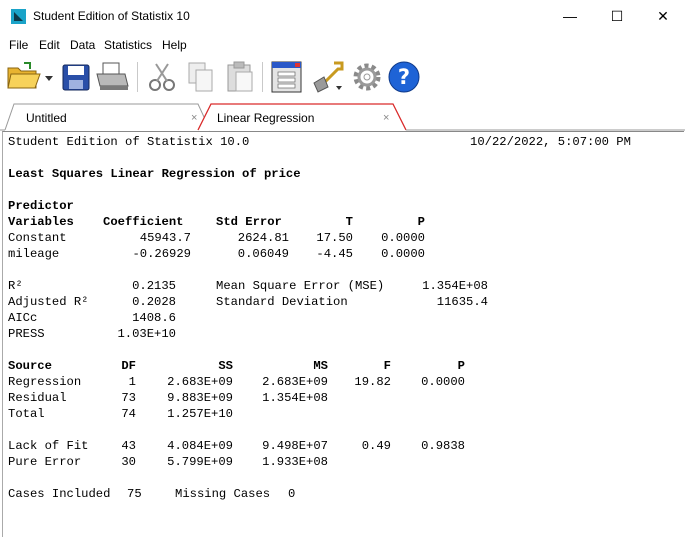 The width and height of the screenshot is (685, 537). Describe the element at coordinates (295, 398) in the screenshot. I see `anova-row-ms: 1.354E+08` at that location.